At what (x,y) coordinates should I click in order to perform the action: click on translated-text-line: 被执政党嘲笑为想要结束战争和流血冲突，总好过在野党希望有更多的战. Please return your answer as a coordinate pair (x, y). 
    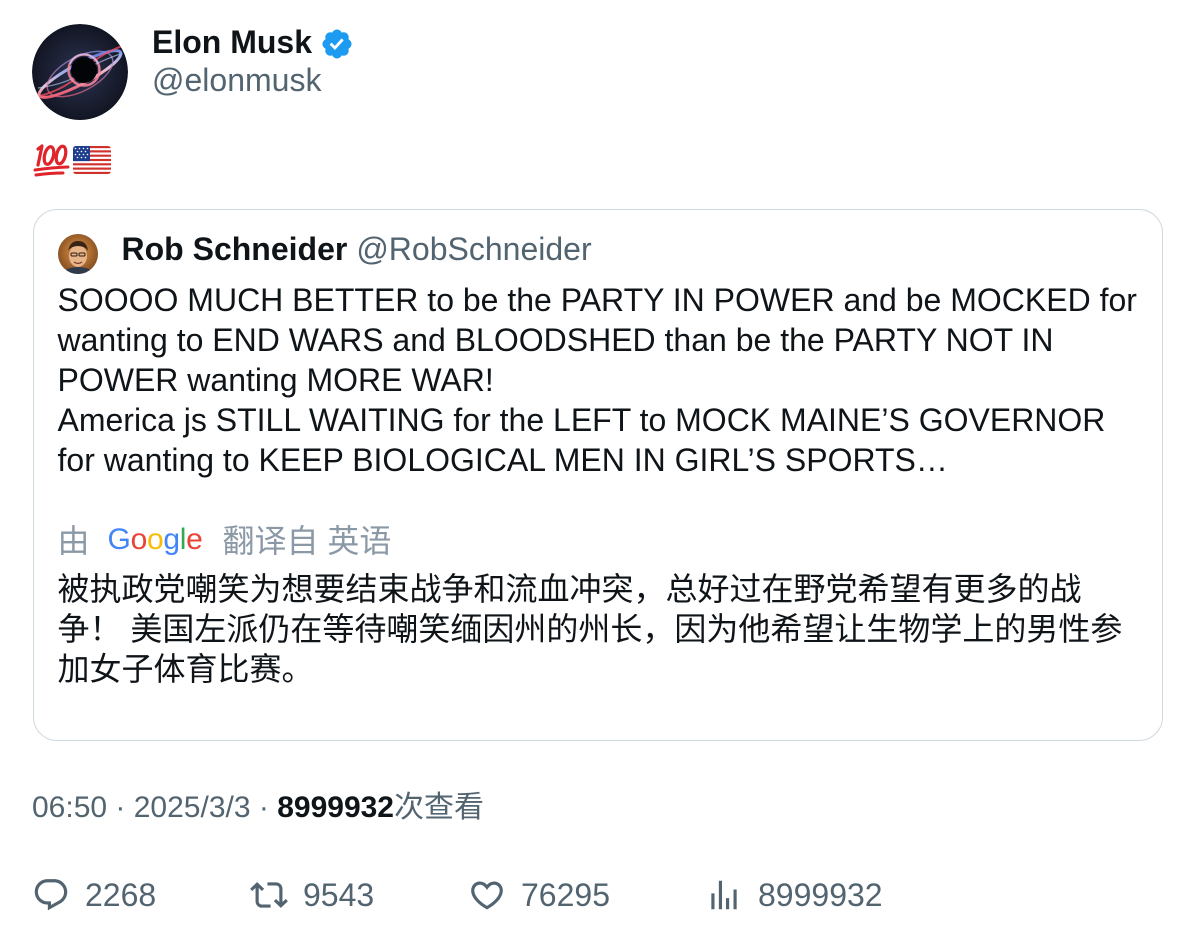
    Looking at the image, I should click on (569, 588).